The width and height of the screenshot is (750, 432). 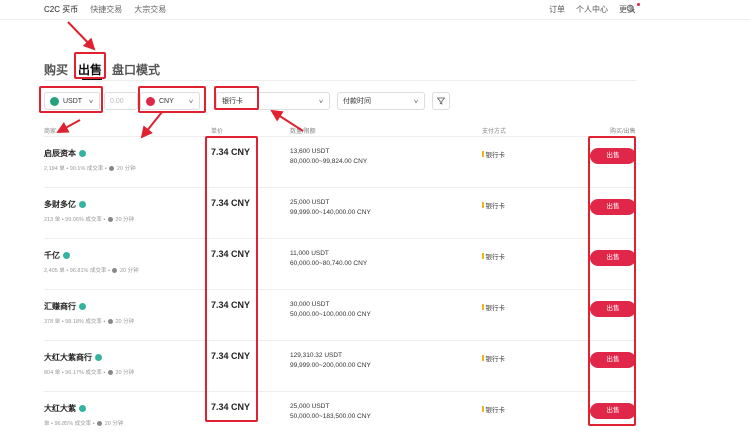 I want to click on filter-funnel-icon, so click(x=441, y=101).